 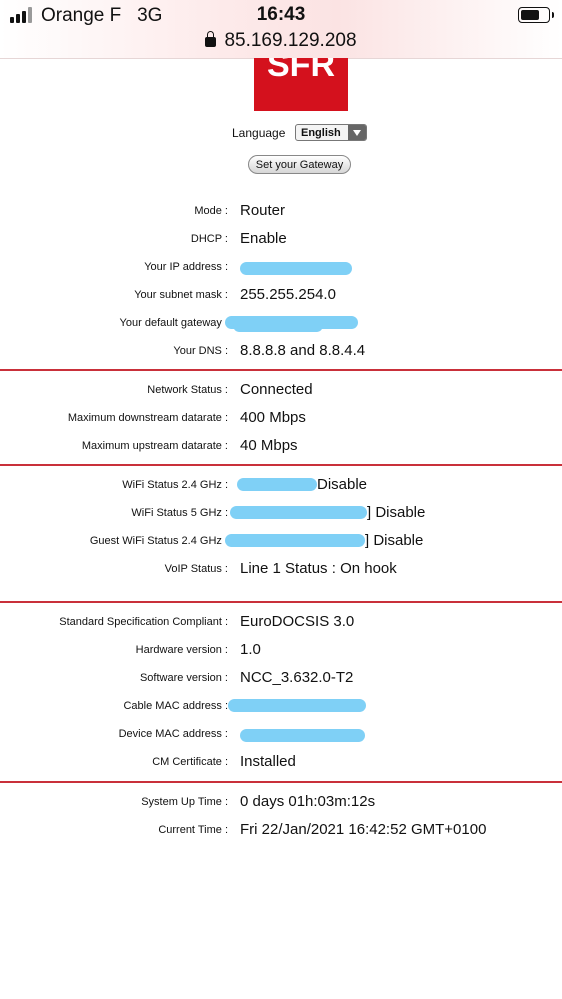 I want to click on lock-icon, so click(x=211, y=39).